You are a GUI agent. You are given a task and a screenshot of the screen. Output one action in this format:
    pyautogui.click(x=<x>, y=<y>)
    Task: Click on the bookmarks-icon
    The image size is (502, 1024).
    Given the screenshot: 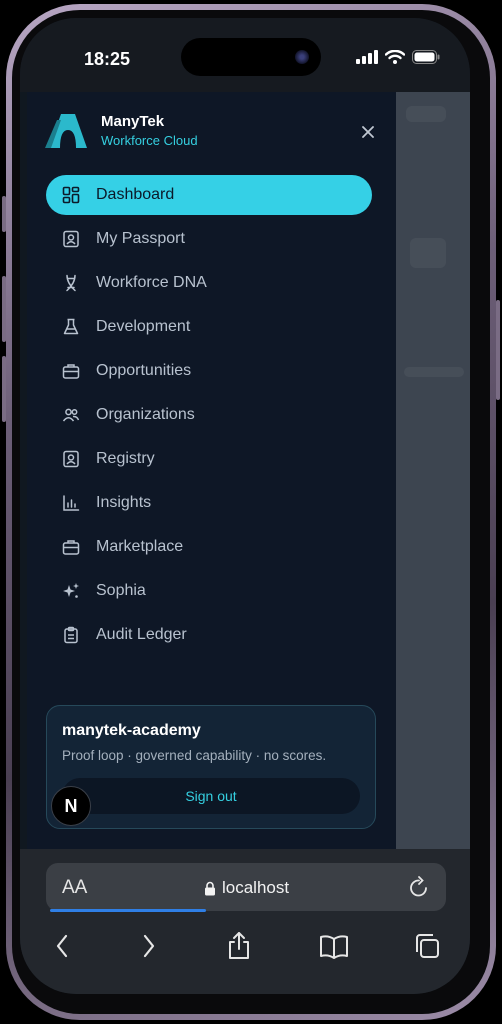 What is the action you would take?
    pyautogui.click(x=334, y=946)
    